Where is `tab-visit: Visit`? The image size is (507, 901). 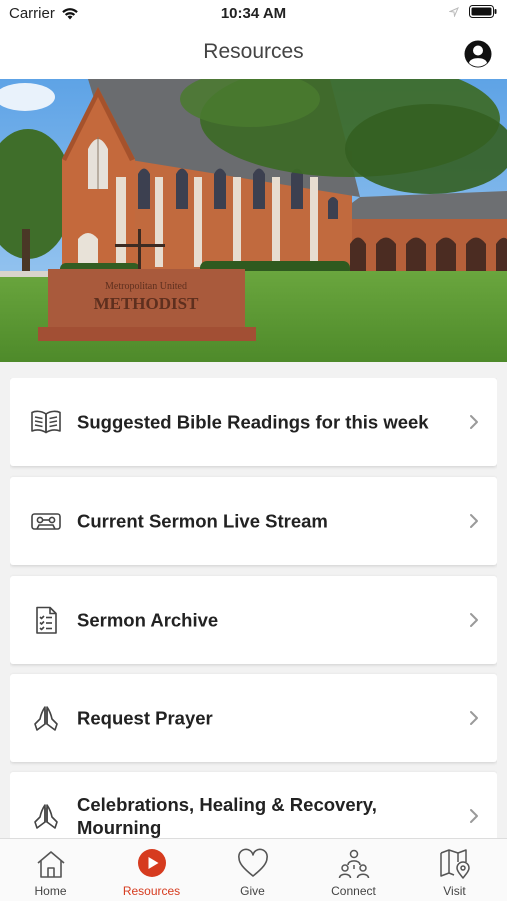 tab-visit: Visit is located at coordinates (454, 870).